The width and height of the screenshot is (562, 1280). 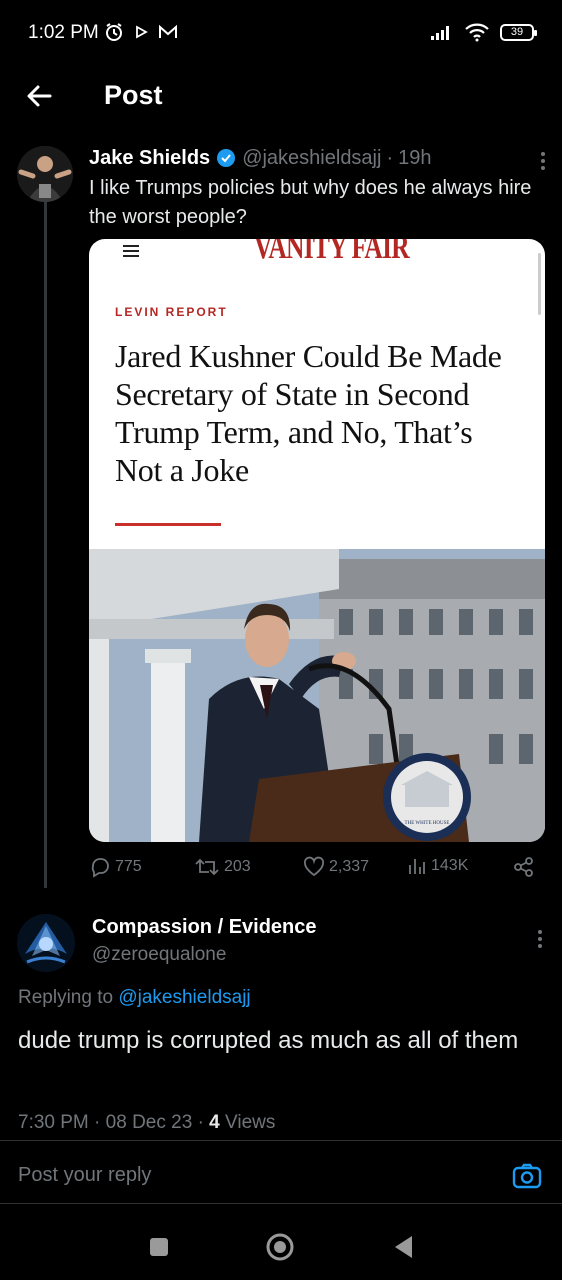 I want to click on circle-home-icon, so click(x=280, y=1247).